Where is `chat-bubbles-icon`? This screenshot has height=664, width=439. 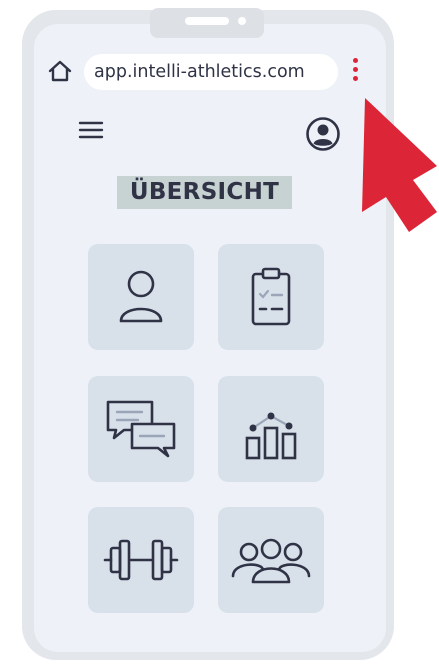 chat-bubbles-icon is located at coordinates (141, 429).